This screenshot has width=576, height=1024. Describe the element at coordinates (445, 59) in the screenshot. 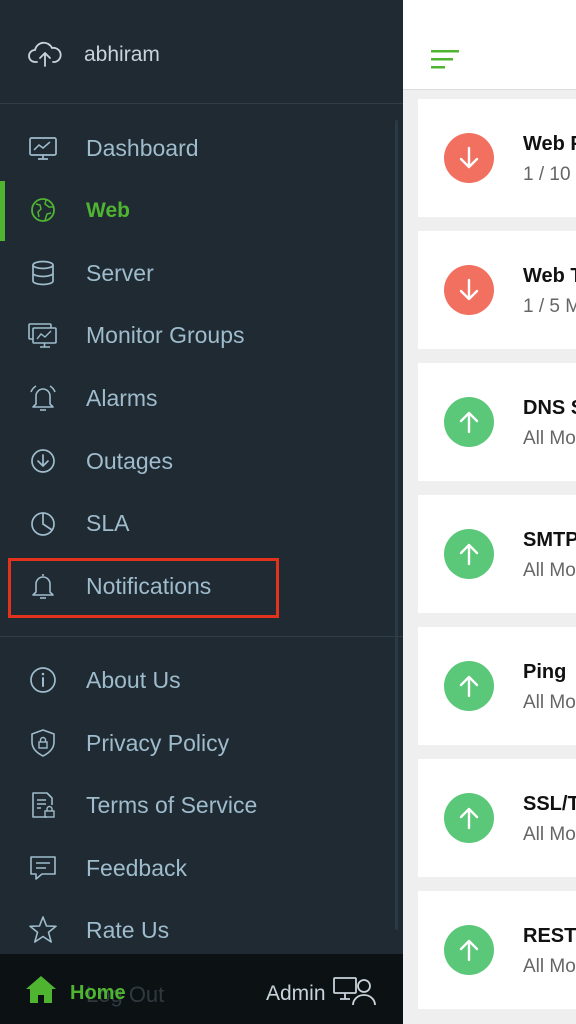

I see `menu-icon` at that location.